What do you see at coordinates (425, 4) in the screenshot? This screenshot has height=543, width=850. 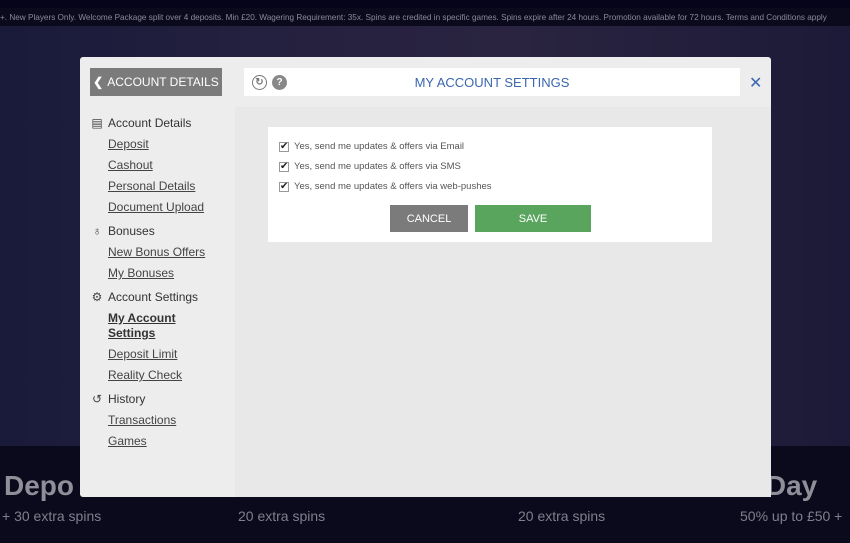 I see `top-bar` at bounding box center [425, 4].